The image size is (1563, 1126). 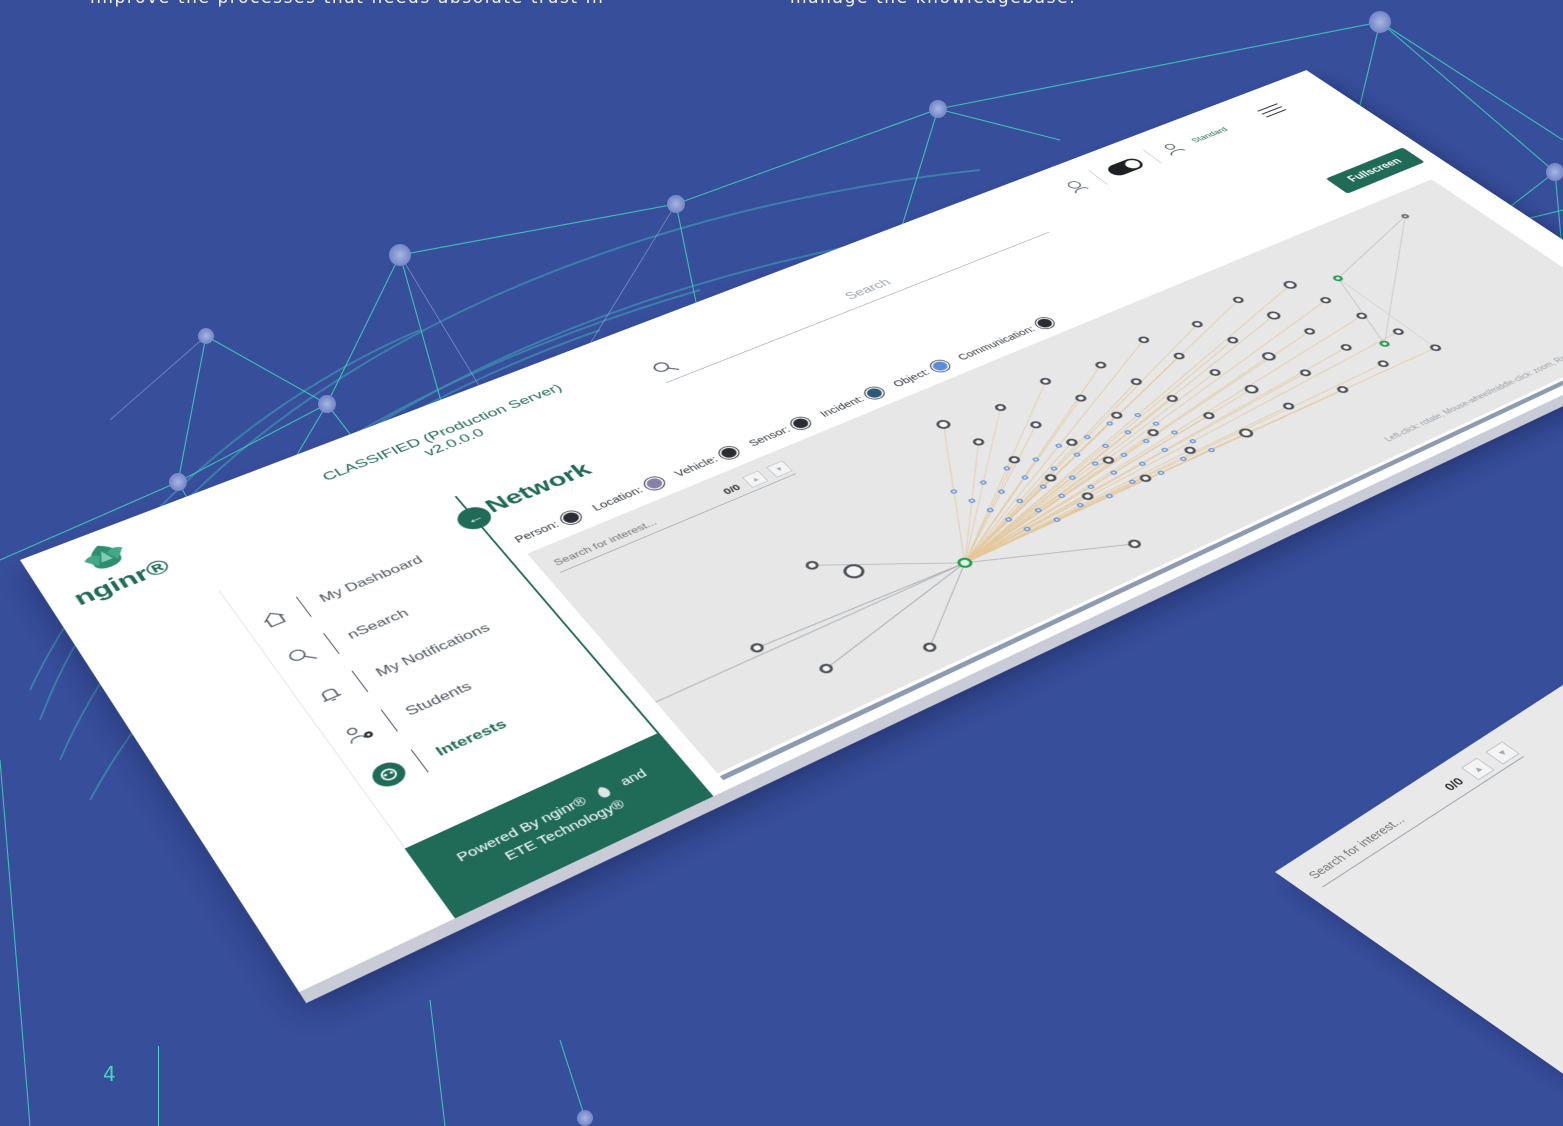 What do you see at coordinates (378, 624) in the screenshot?
I see `sidebar-item-label: nSearch` at bounding box center [378, 624].